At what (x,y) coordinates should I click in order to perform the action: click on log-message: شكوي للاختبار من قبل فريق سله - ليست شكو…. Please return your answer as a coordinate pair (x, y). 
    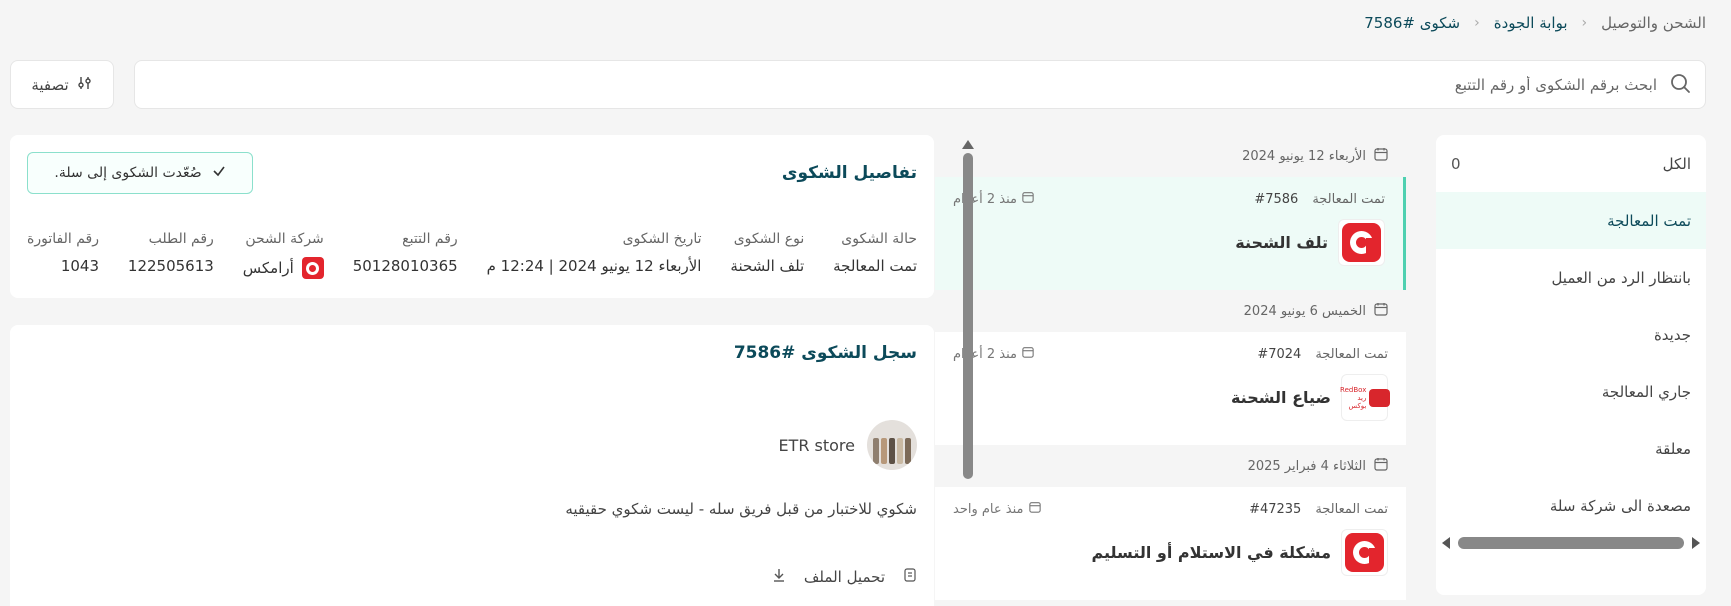
    Looking at the image, I should click on (741, 509).